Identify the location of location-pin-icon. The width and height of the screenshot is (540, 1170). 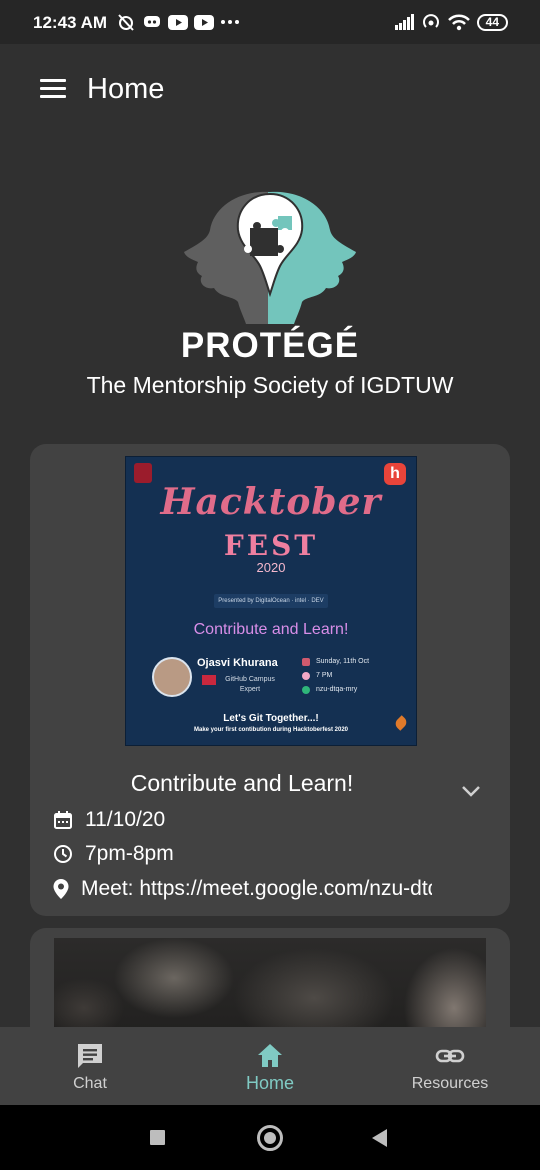
(61, 889).